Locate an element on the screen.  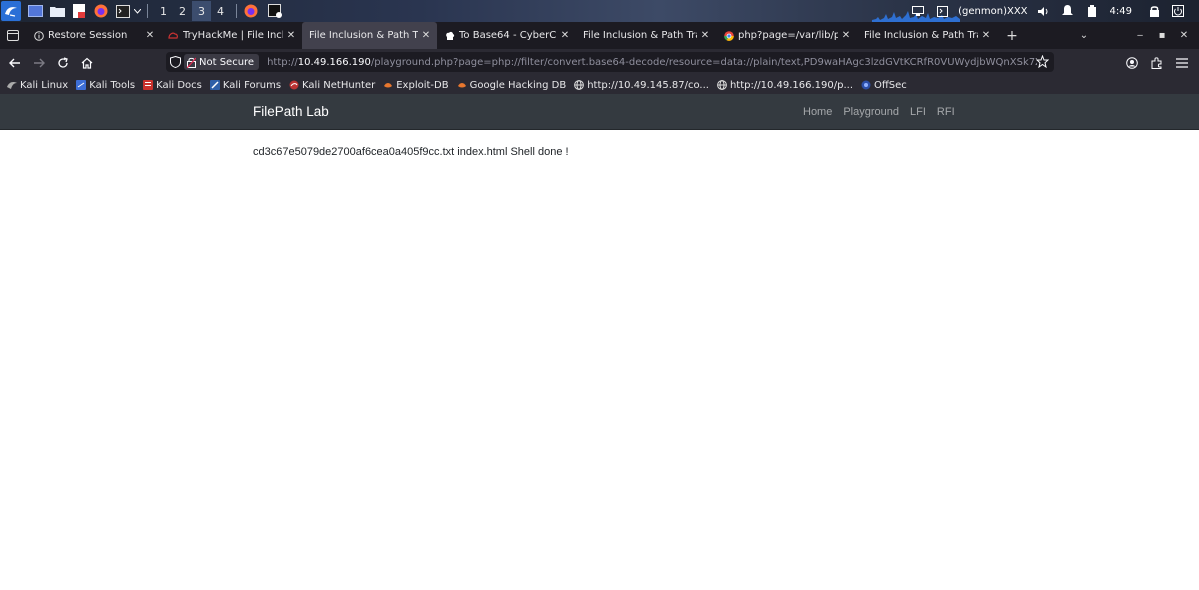
bookmark-star-icon is located at coordinates (1042, 61).